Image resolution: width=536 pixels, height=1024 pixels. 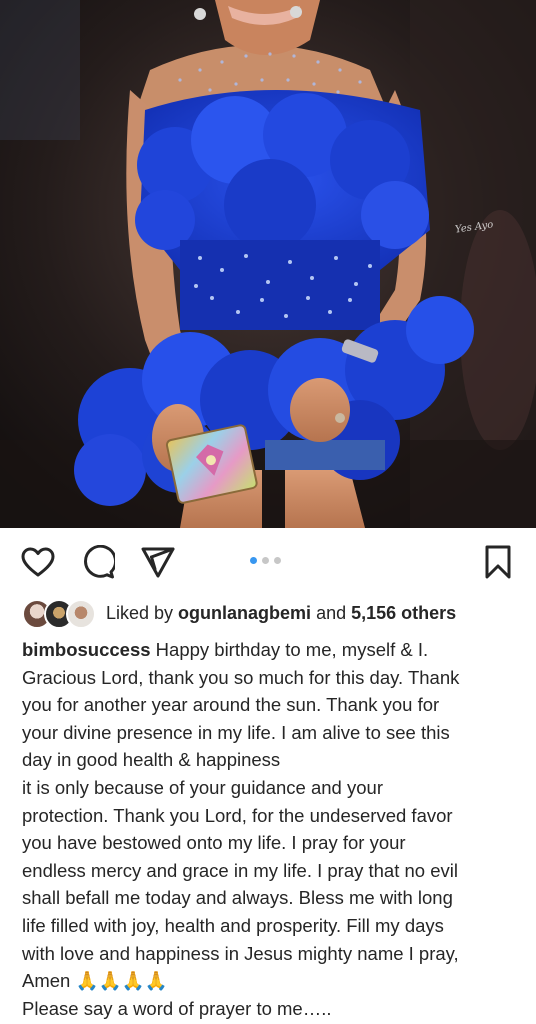 I want to click on carousel-indicator, so click(x=265, y=560).